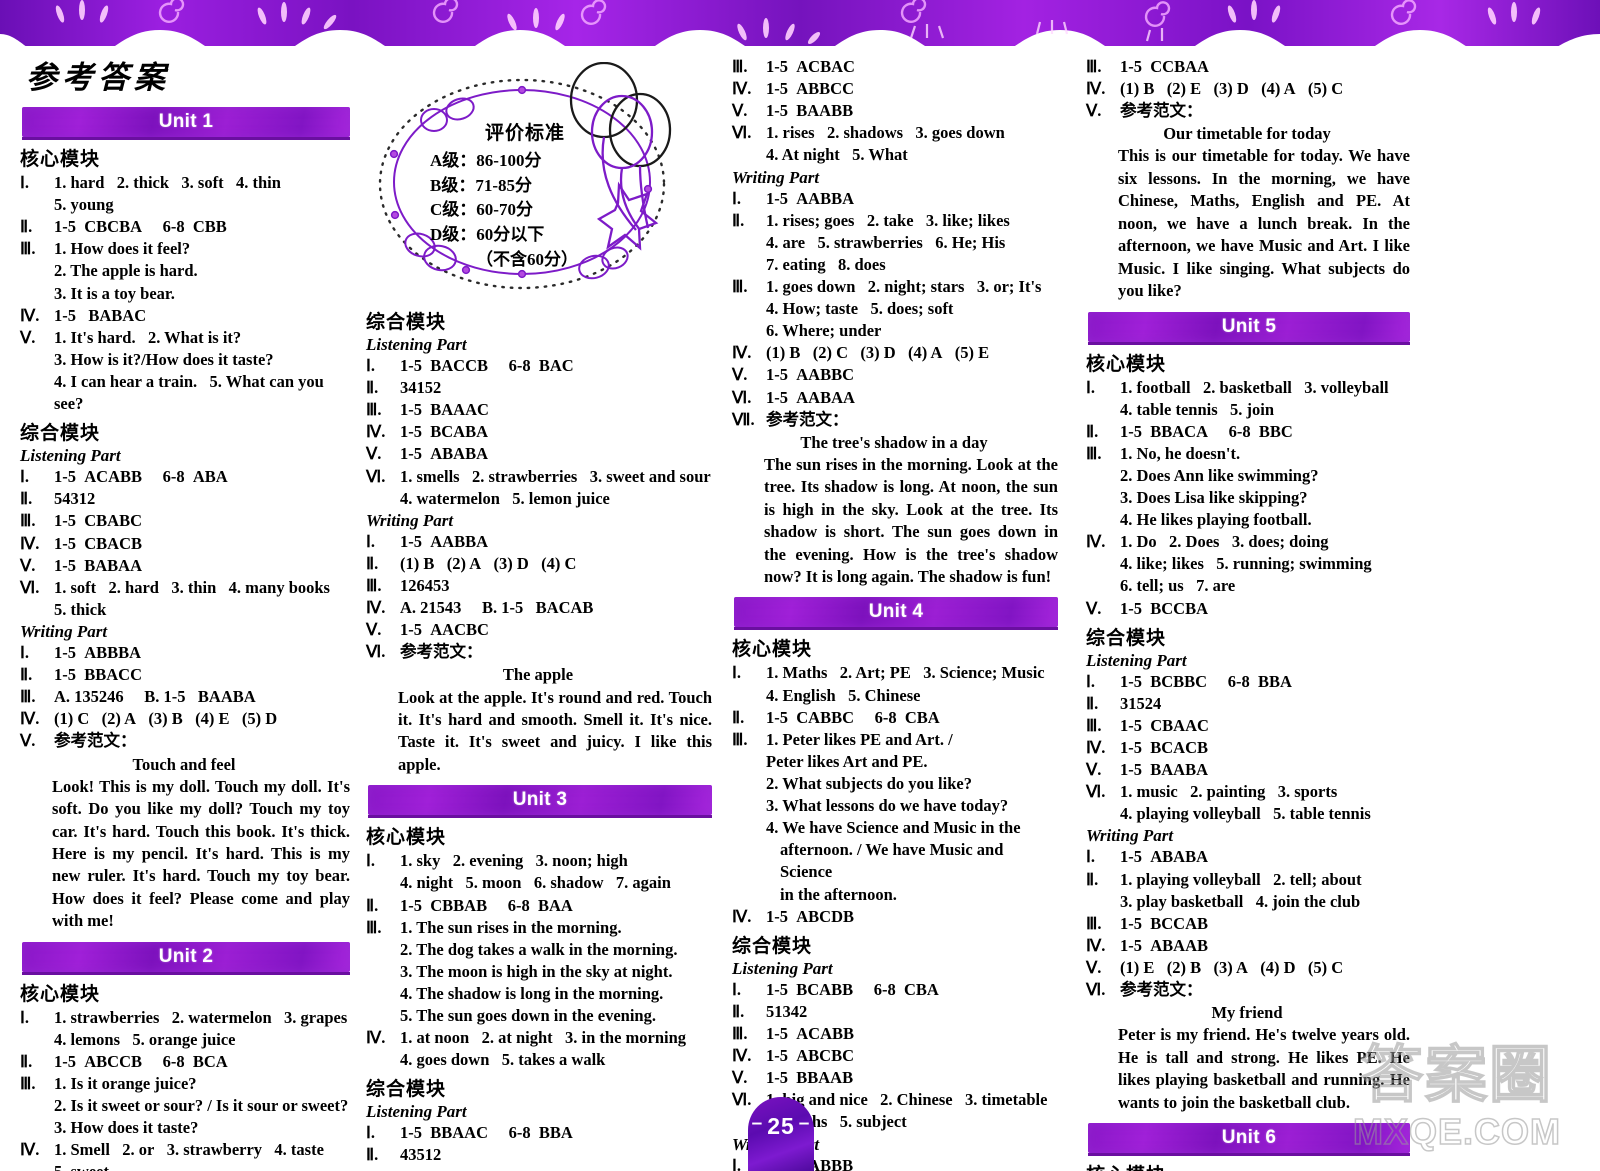  I want to click on answer-row-continuation: 4. watermelon 5. lemon juice, so click(505, 498).